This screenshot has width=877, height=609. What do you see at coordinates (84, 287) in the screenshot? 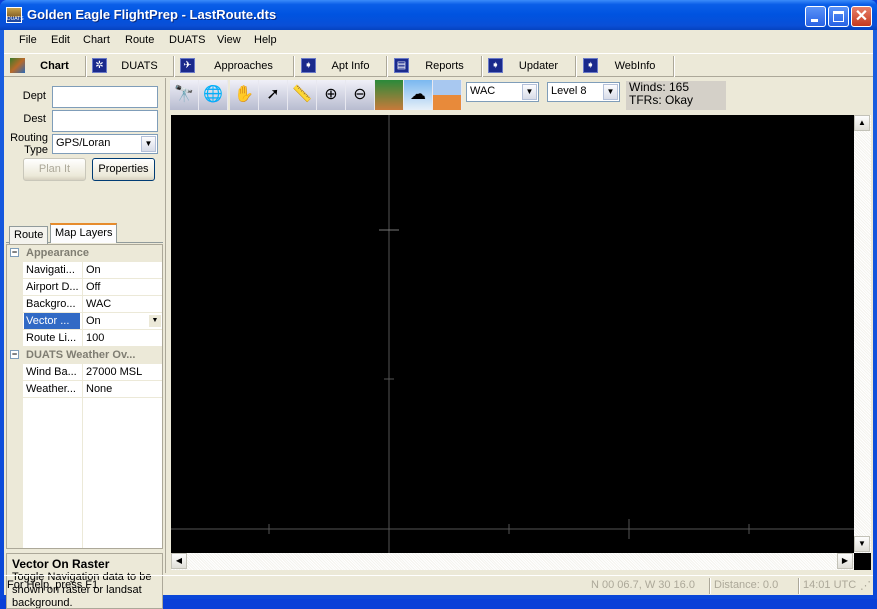
I see `property-row: Airport D... Off` at bounding box center [84, 287].